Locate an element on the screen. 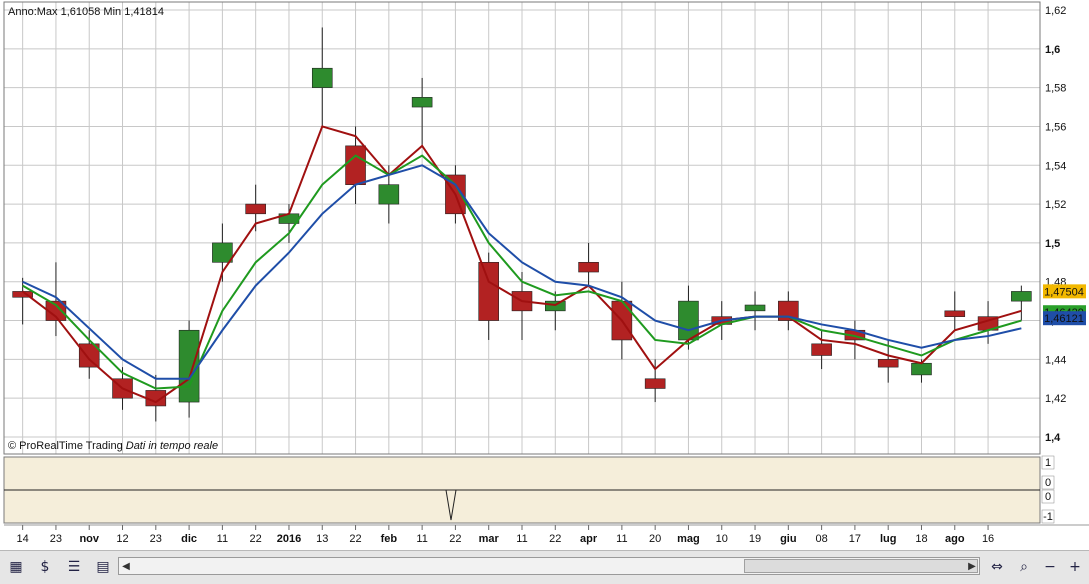 This screenshot has width=1089, height=584. chart-type-icon: ▦ is located at coordinates (16, 567).